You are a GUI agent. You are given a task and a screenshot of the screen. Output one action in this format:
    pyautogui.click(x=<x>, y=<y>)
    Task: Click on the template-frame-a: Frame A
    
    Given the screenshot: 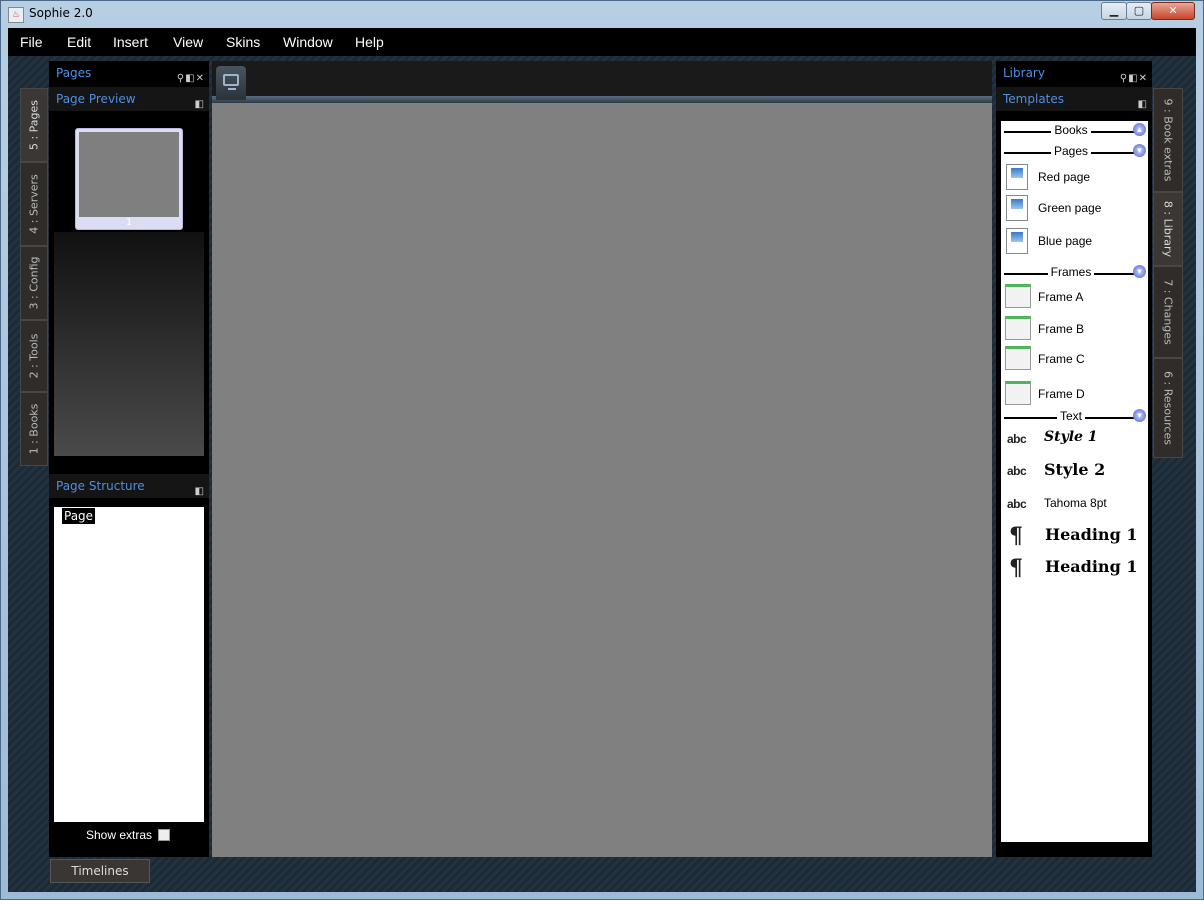 What is the action you would take?
    pyautogui.click(x=1074, y=297)
    